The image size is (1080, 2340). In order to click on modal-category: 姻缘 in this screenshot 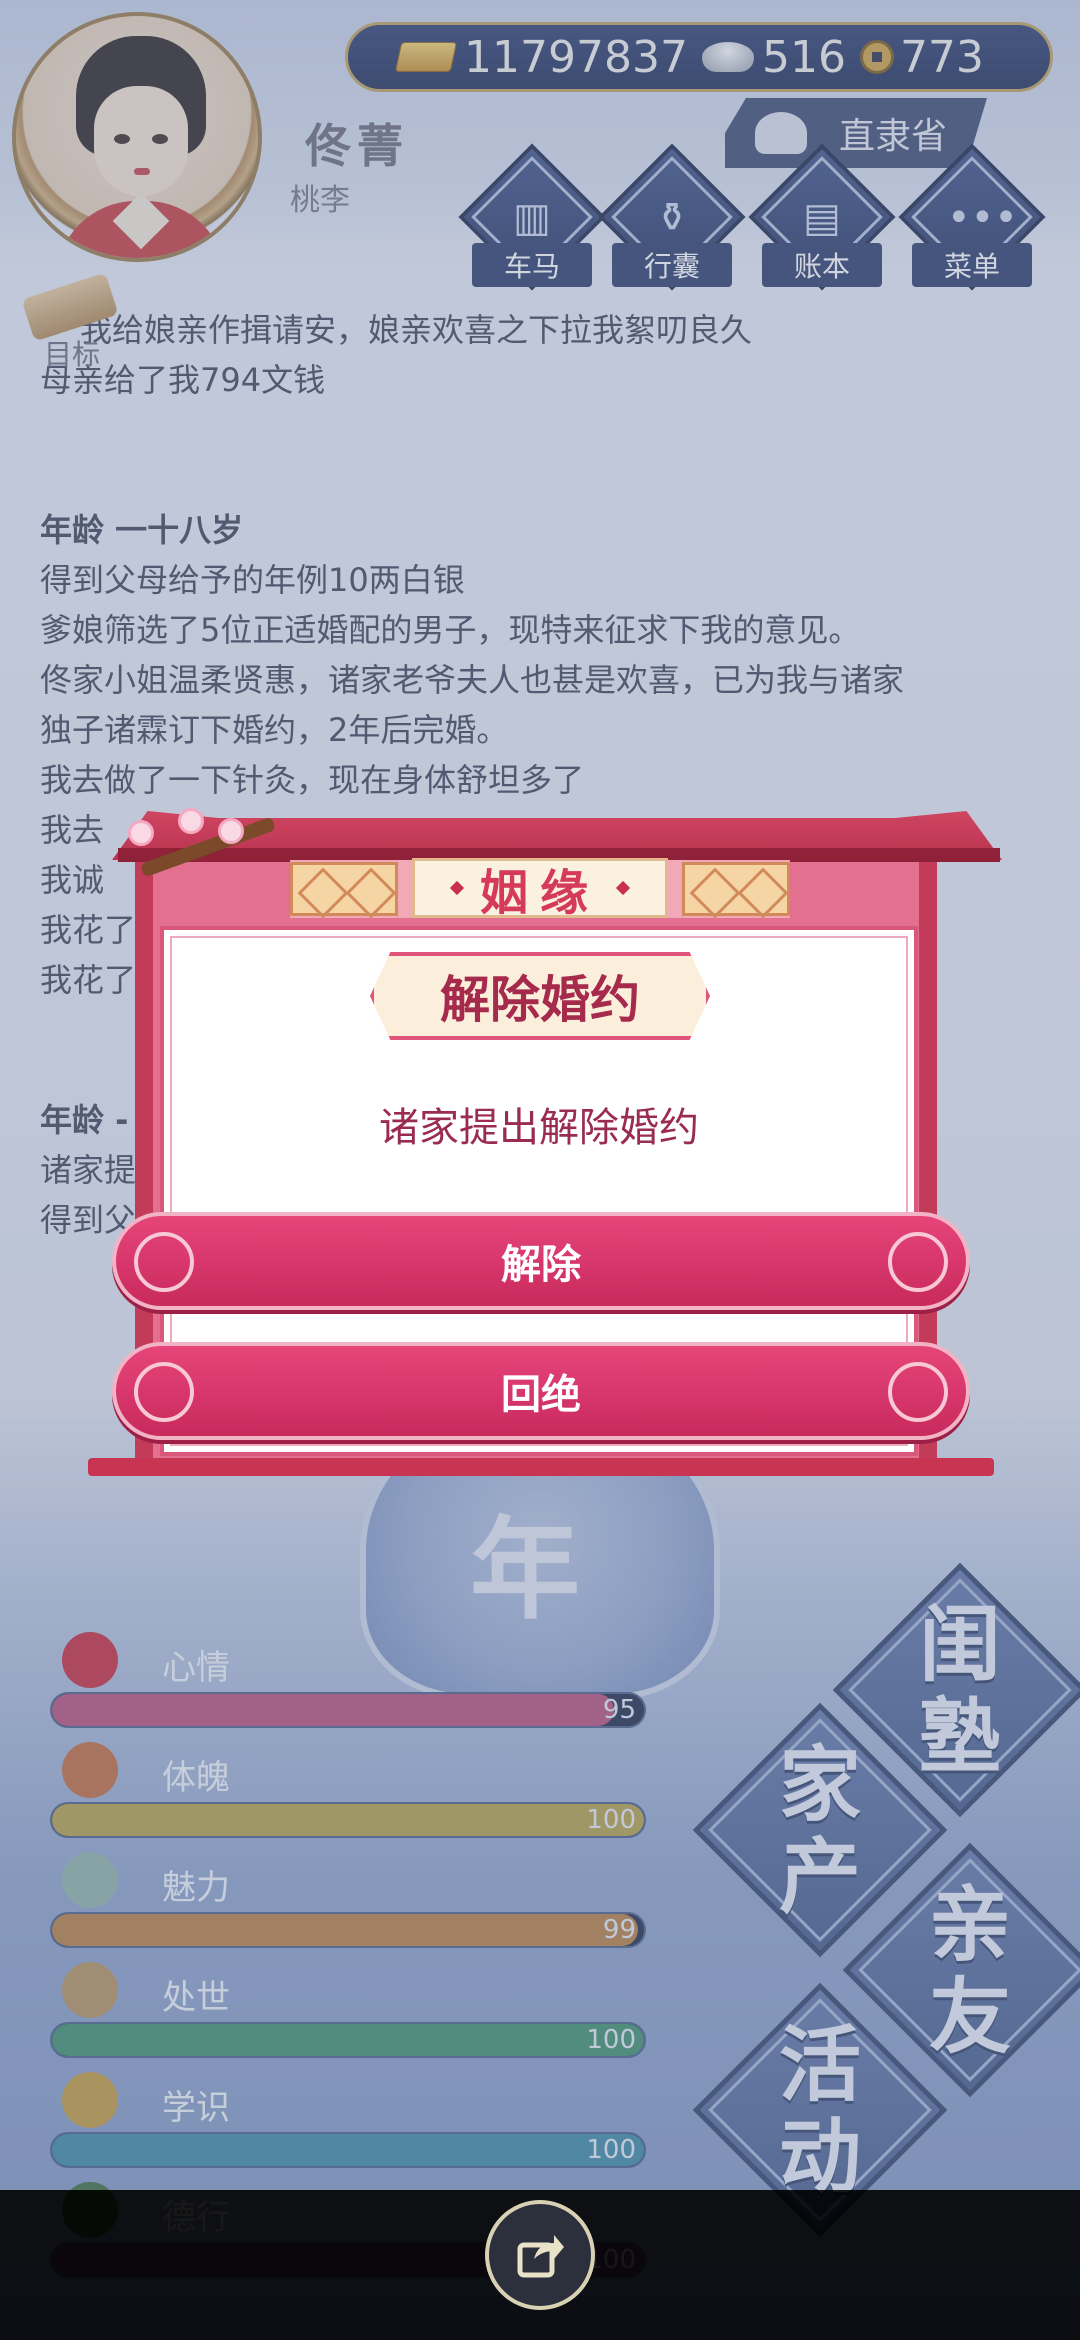, I will do `click(540, 889)`.